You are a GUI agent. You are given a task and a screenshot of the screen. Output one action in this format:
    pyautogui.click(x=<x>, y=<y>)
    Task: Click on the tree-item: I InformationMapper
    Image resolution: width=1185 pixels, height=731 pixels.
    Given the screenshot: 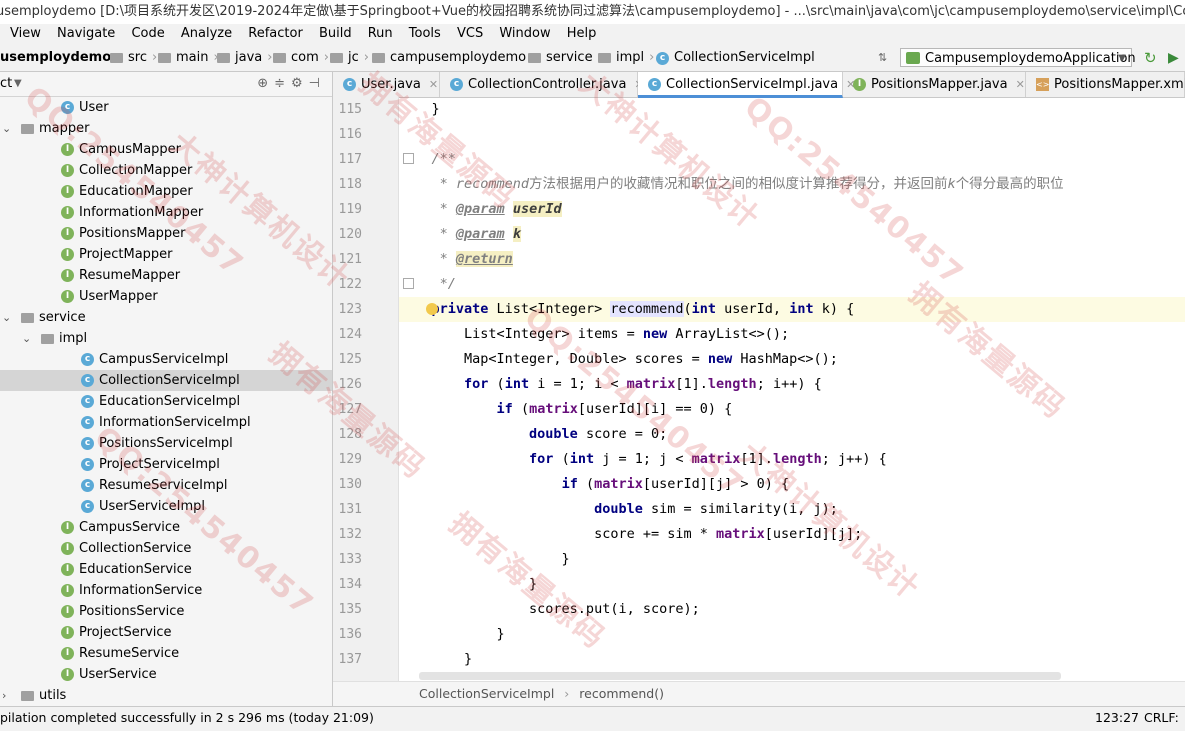 What is the action you would take?
    pyautogui.click(x=166, y=212)
    